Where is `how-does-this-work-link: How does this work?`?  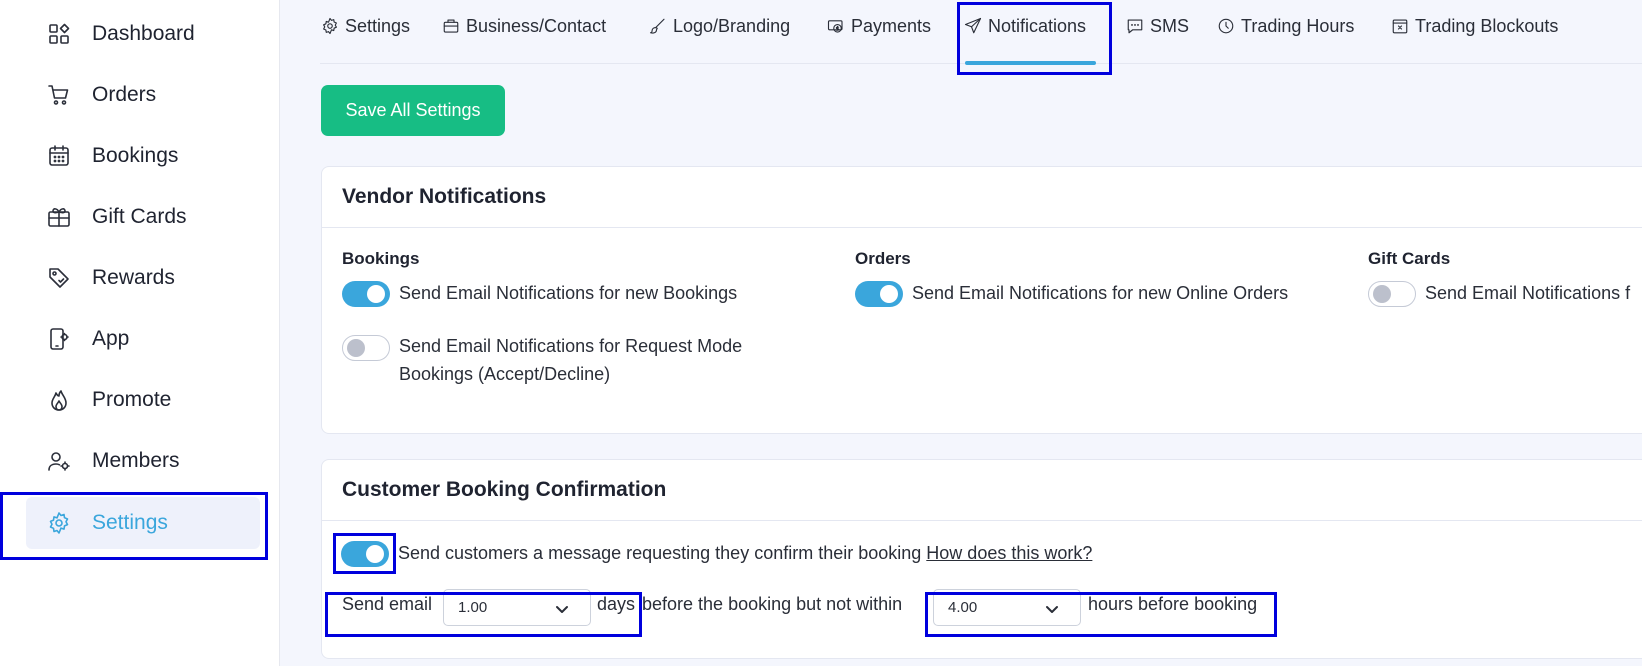 how-does-this-work-link: How does this work? is located at coordinates (1009, 553).